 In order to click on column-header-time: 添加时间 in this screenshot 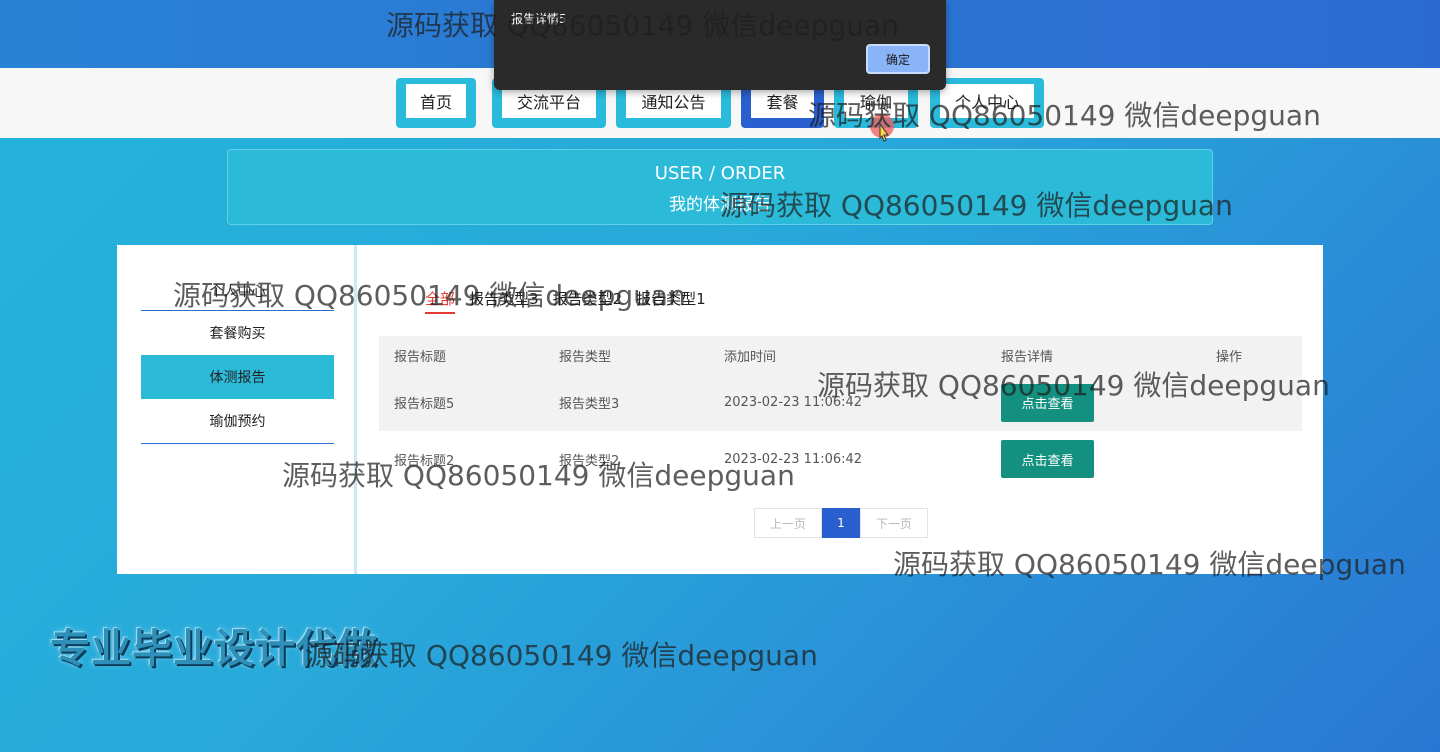, I will do `click(750, 357)`.